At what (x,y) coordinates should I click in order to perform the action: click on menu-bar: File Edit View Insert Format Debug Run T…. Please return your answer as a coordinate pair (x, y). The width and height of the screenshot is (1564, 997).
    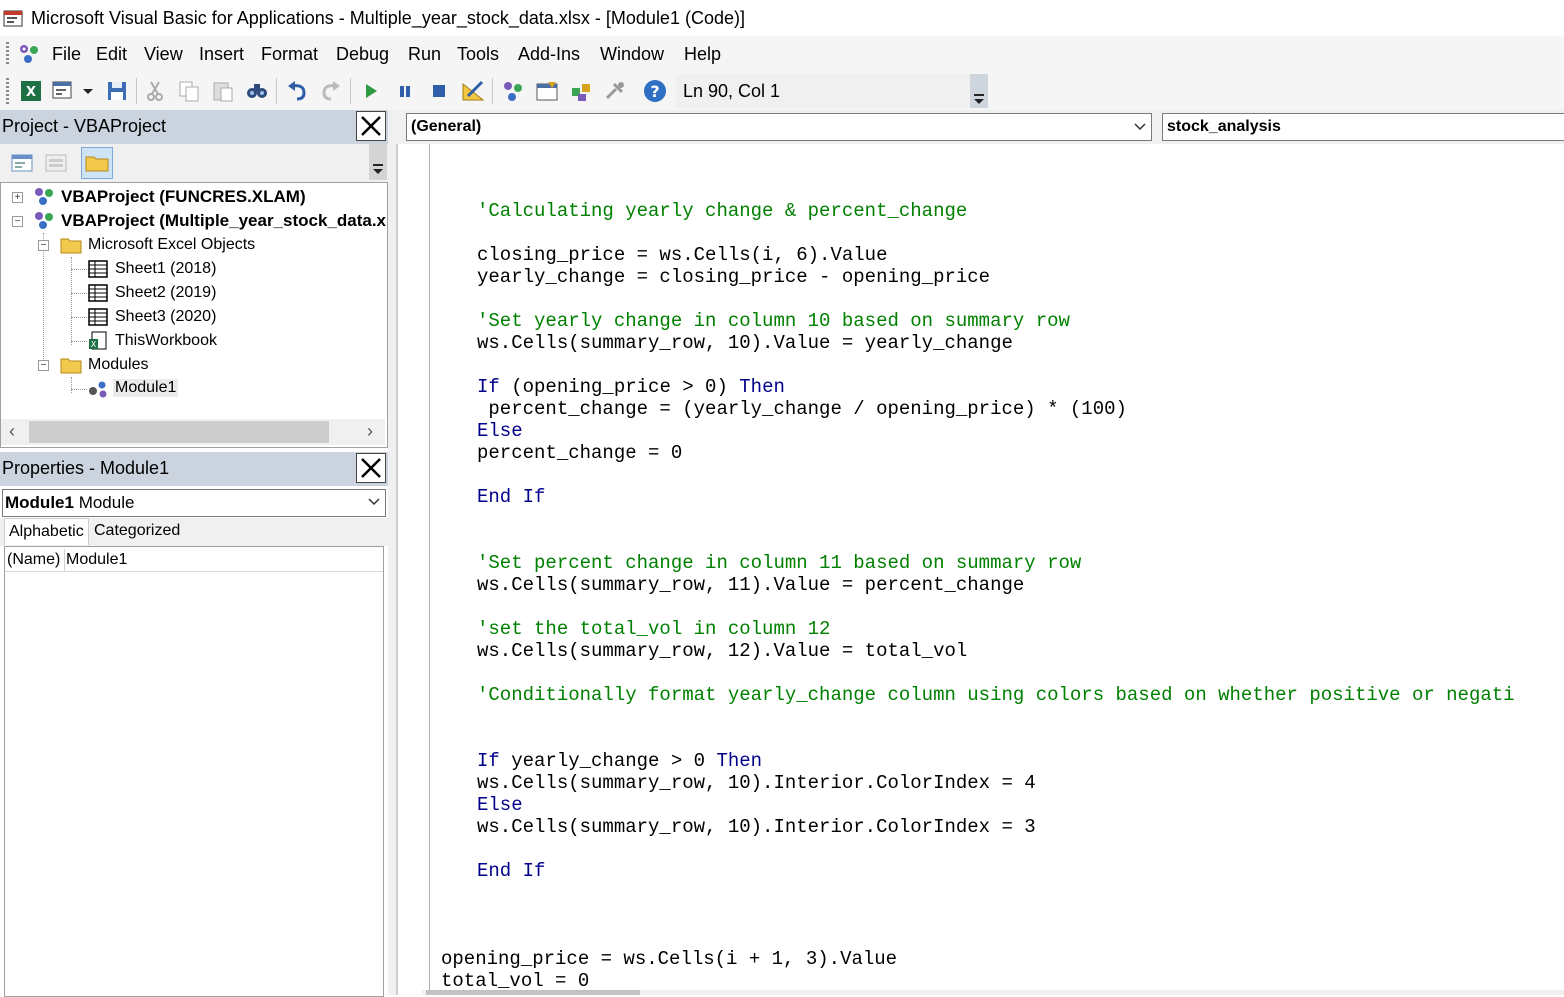
    Looking at the image, I should click on (782, 54).